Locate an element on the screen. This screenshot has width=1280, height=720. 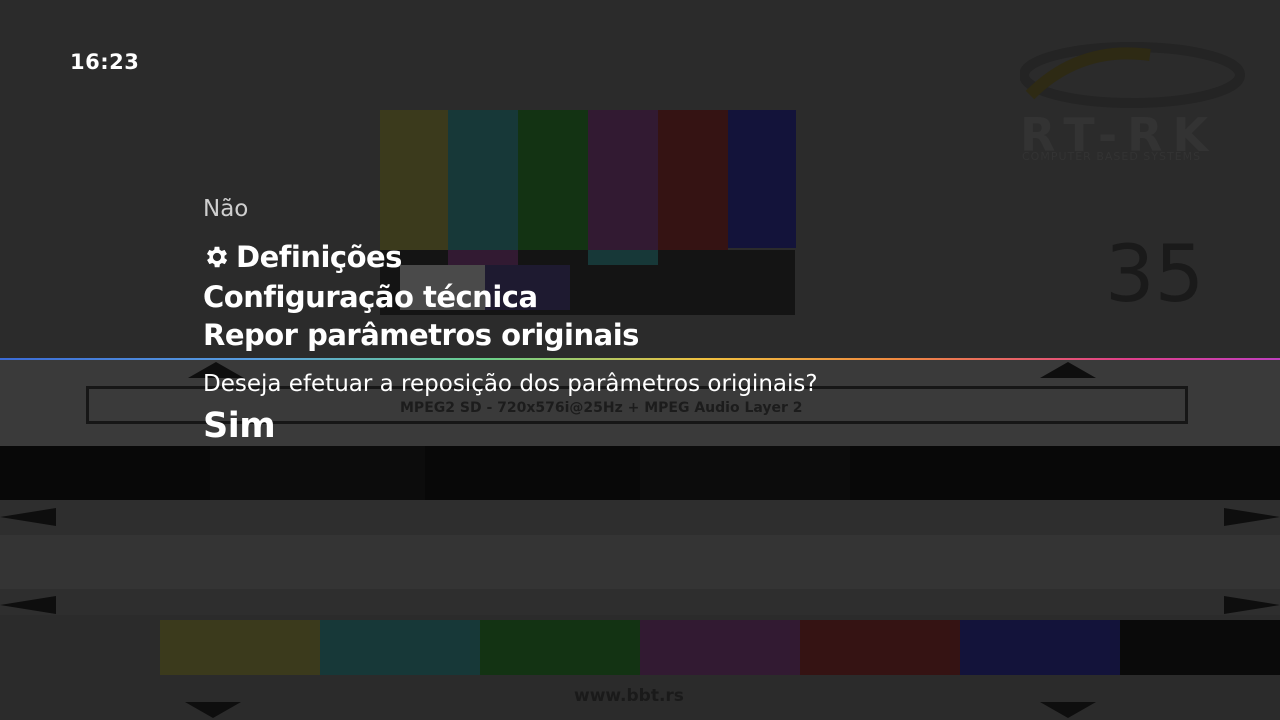
rtrk-logo-icon is located at coordinates (1132, 75).